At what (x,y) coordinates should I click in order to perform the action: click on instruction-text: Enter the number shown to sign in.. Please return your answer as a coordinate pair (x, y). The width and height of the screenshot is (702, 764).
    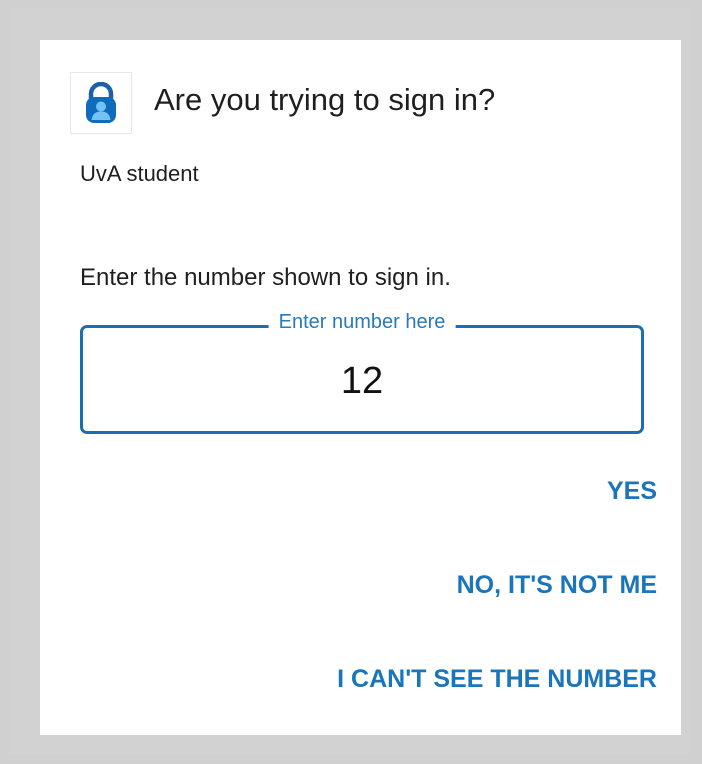
    Looking at the image, I should click on (265, 277).